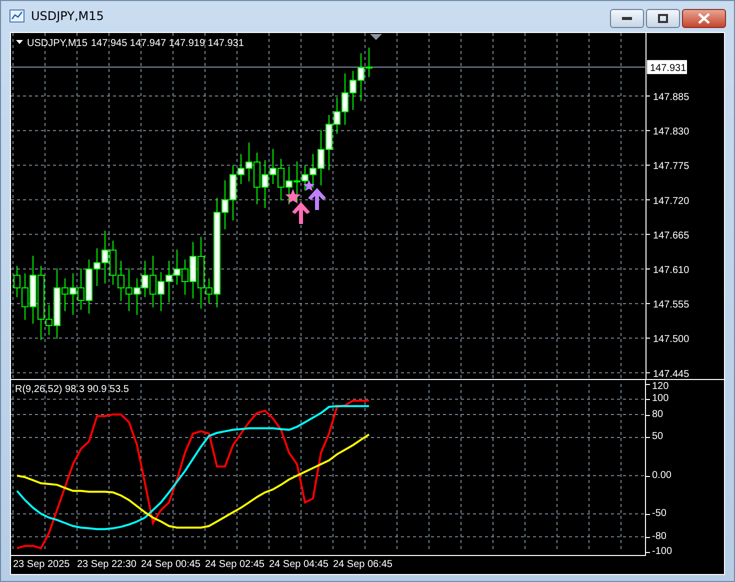 The image size is (735, 582). What do you see at coordinates (19, 42) in the screenshot?
I see `dropdown-icon` at bounding box center [19, 42].